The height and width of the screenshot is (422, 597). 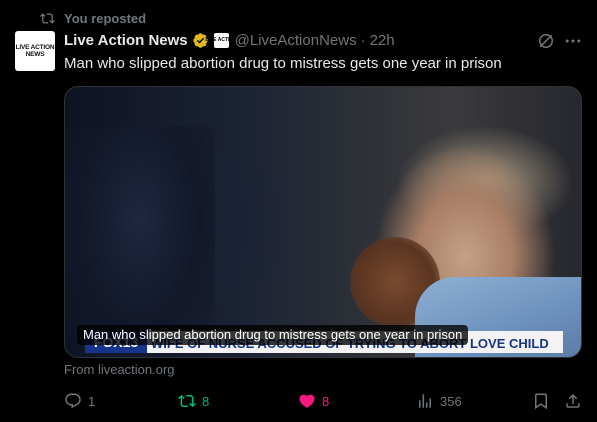 I want to click on more-options-icon, so click(x=573, y=41).